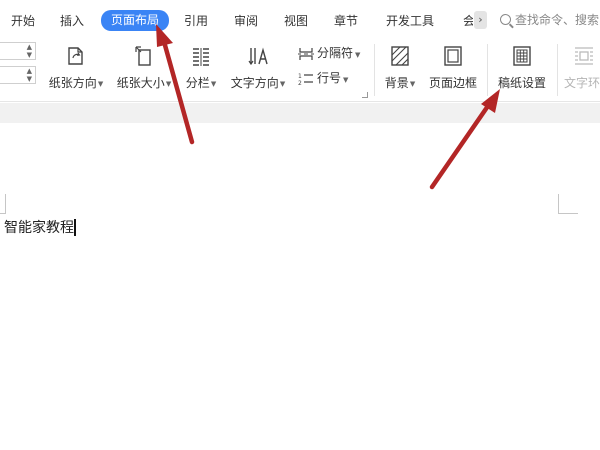  What do you see at coordinates (584, 56) in the screenshot?
I see `text-wrap-icon` at bounding box center [584, 56].